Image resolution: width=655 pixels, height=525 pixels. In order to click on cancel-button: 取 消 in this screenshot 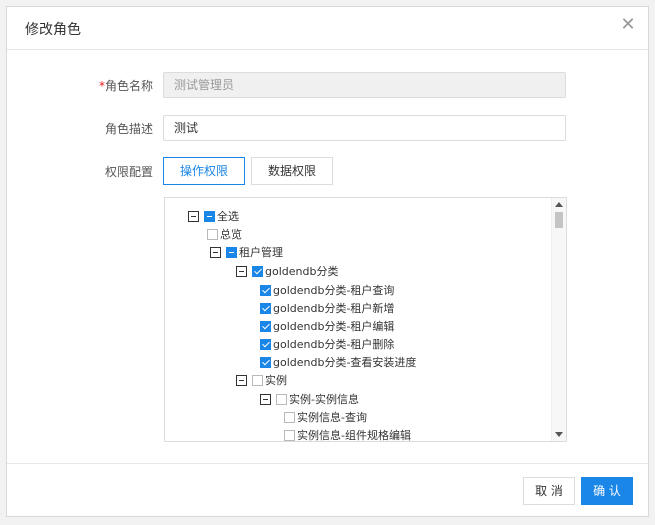, I will do `click(549, 491)`.